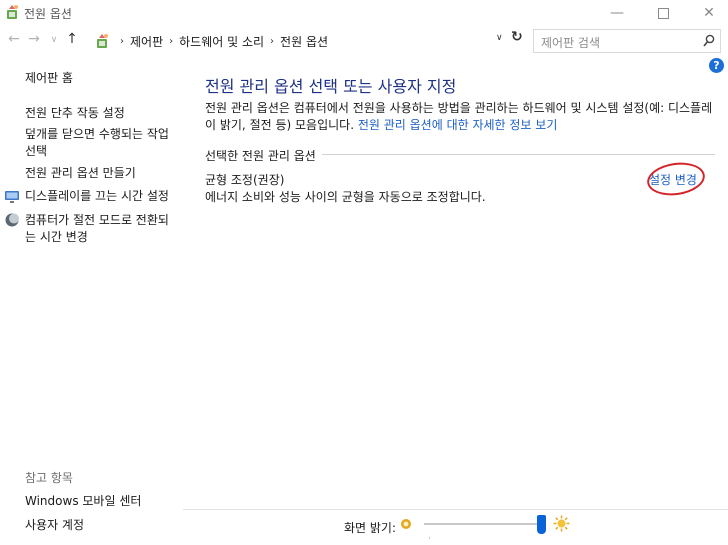 This screenshot has height=545, width=728. Describe the element at coordinates (331, 86) in the screenshot. I see `page-title: 전원 관리 옵션 선택 또는 사용자 지정` at that location.